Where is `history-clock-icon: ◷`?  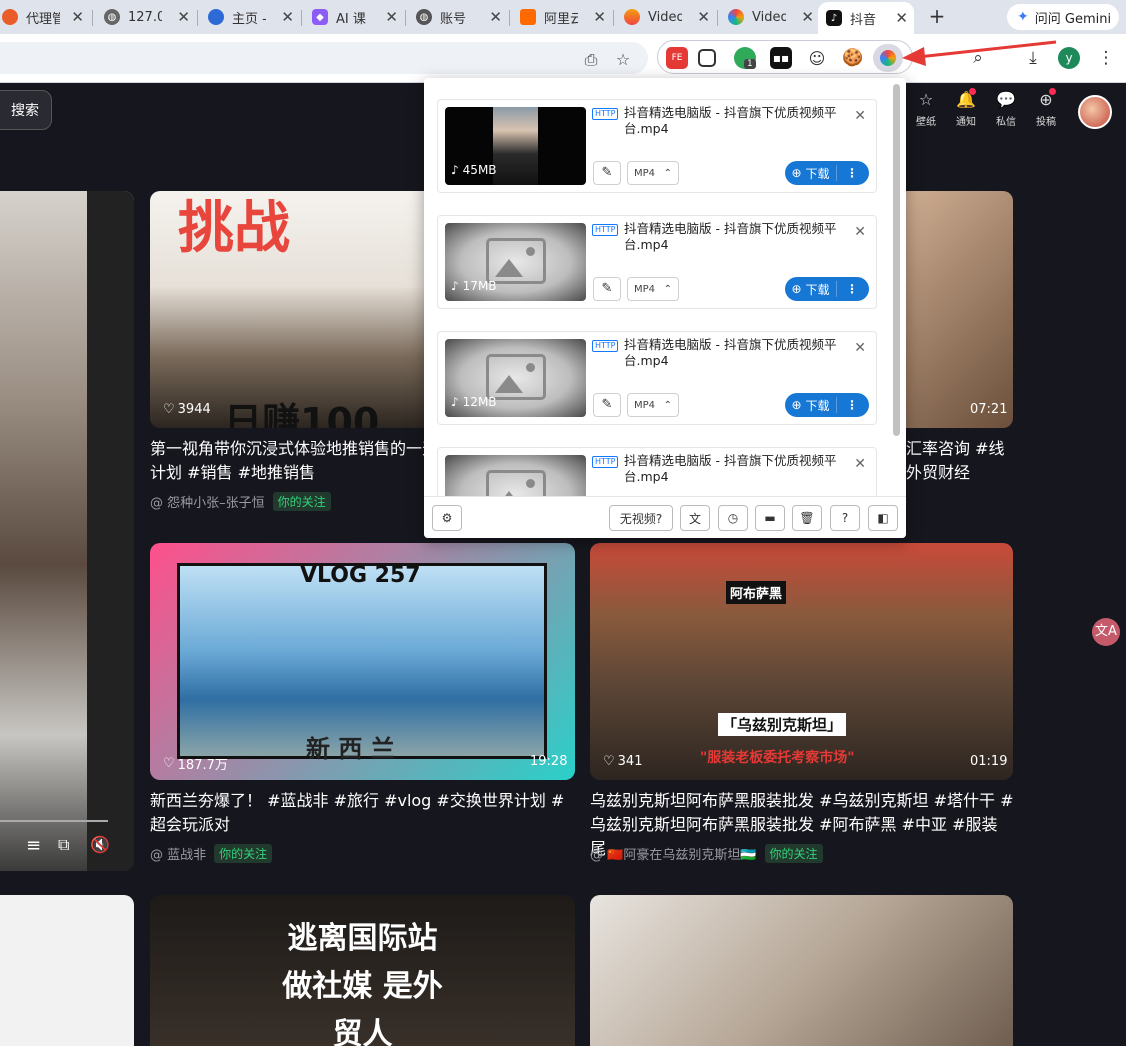 history-clock-icon: ◷ is located at coordinates (733, 518).